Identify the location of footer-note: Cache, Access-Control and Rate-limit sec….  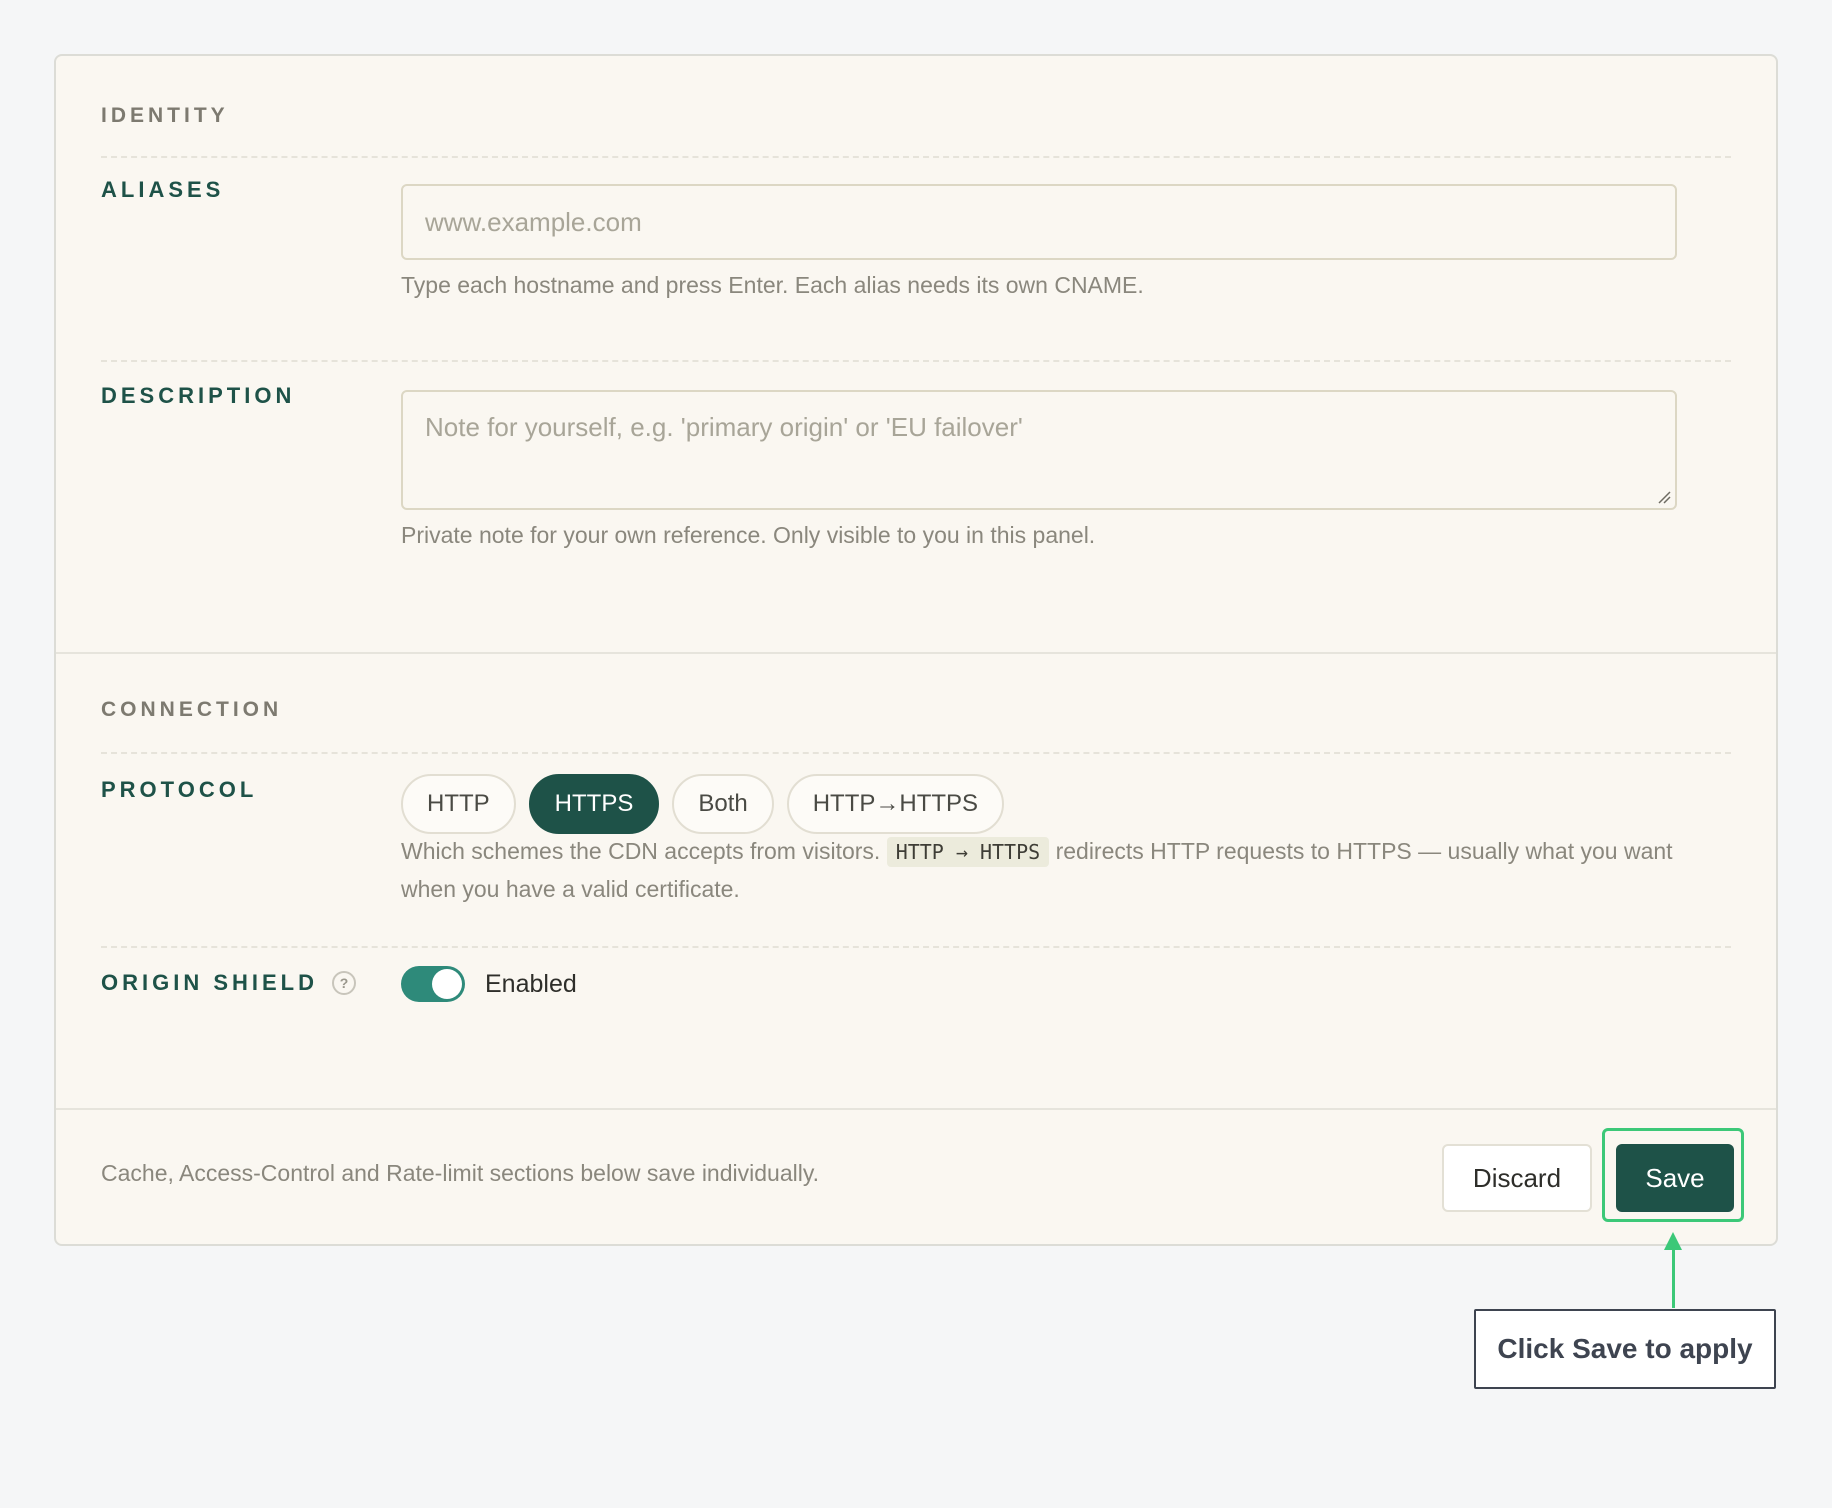
(460, 1173).